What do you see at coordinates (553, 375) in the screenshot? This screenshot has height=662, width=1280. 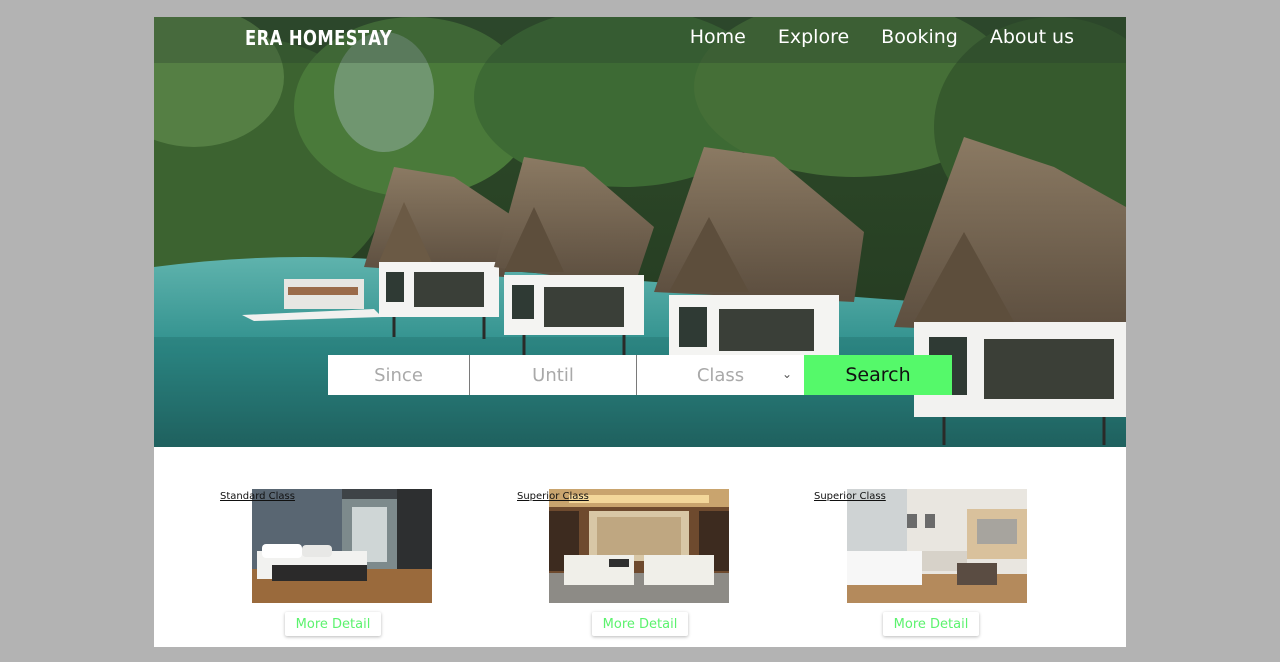 I see `until-date-input: Until` at bounding box center [553, 375].